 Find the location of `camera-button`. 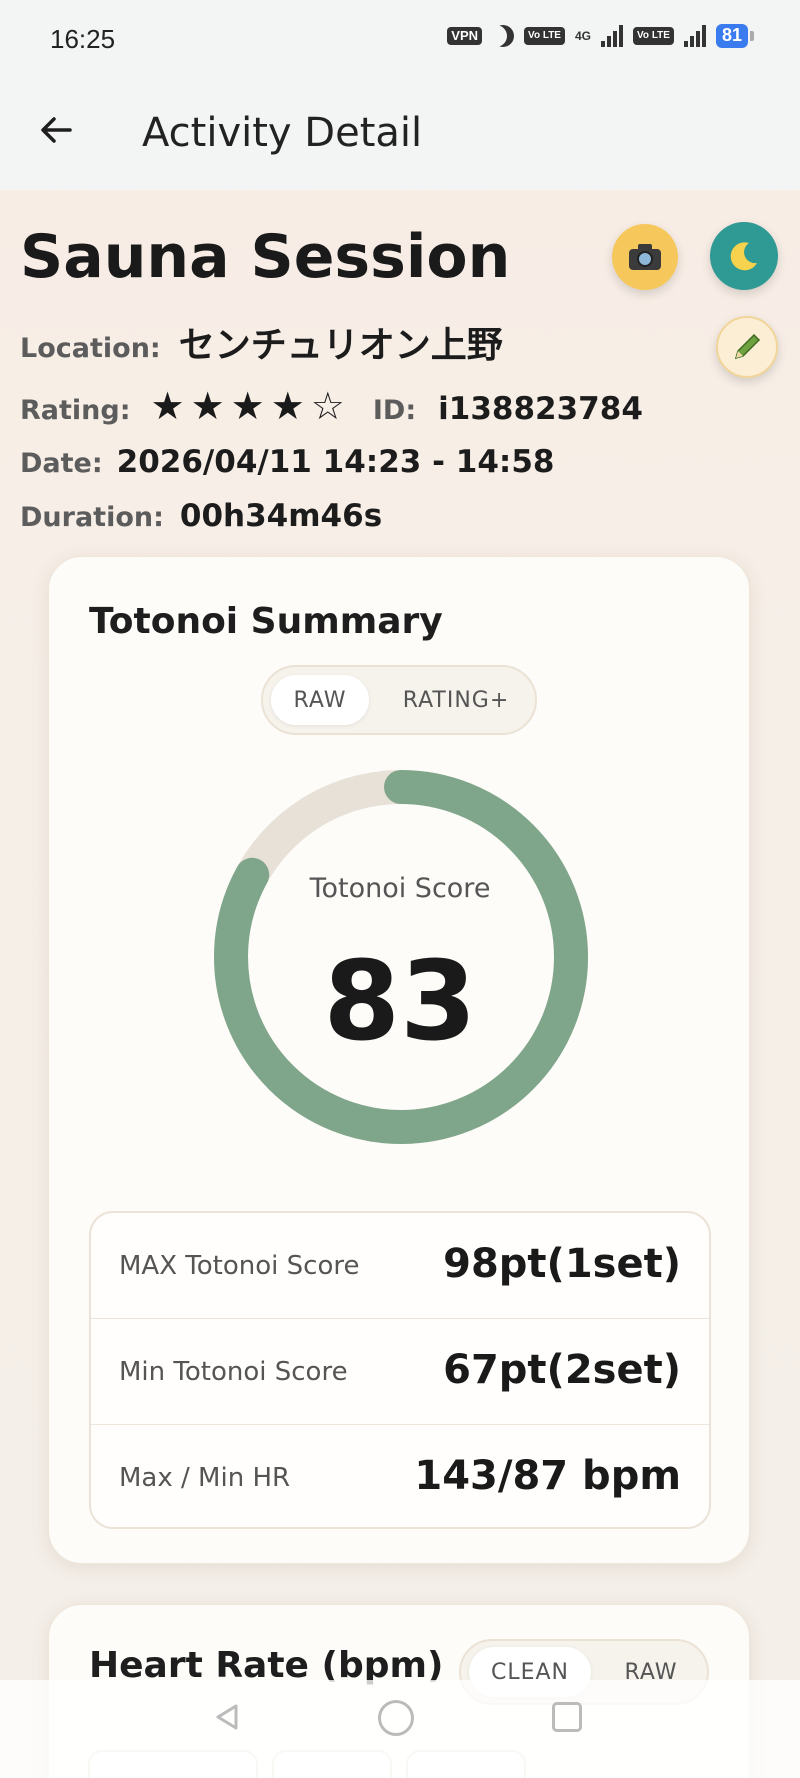

camera-button is located at coordinates (645, 257).